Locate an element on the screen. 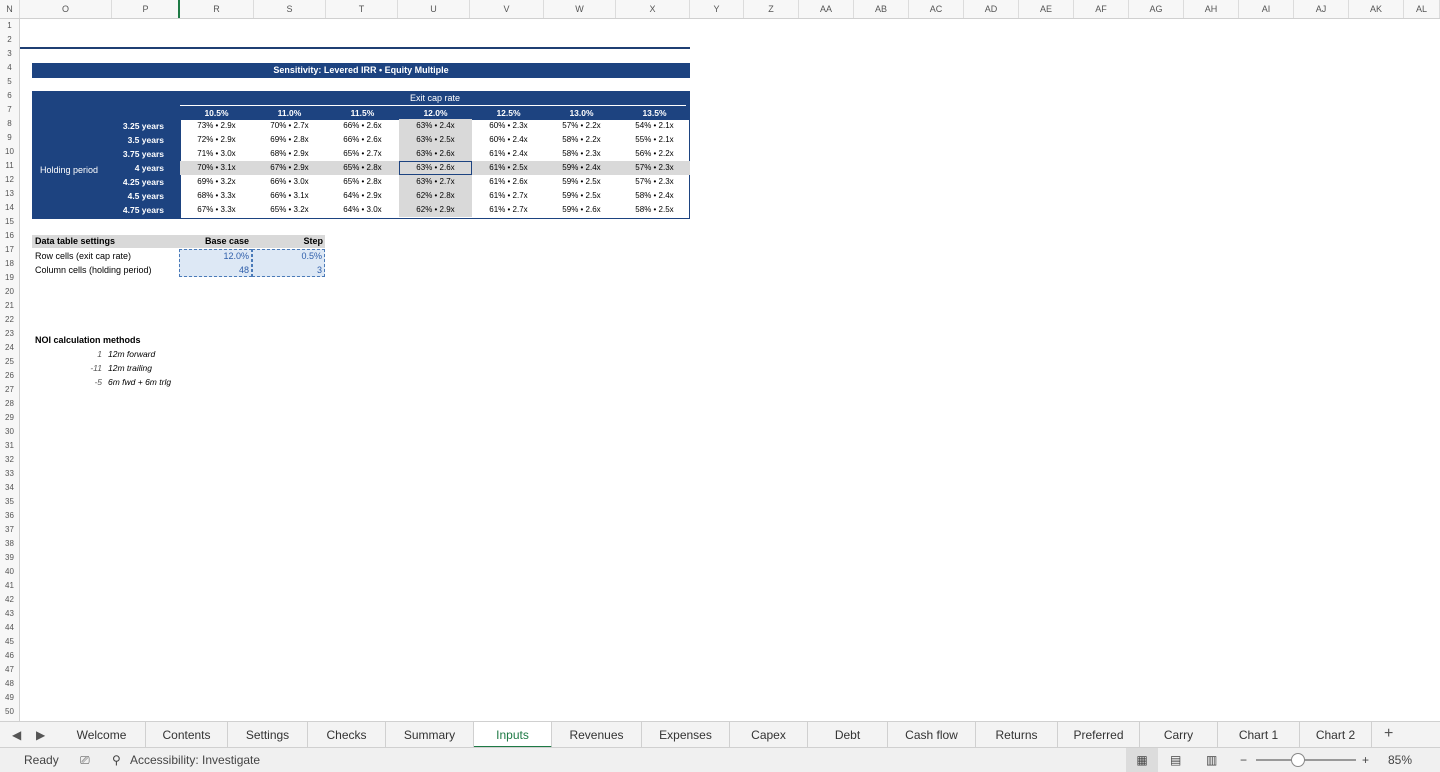 The width and height of the screenshot is (1440, 772). row-header-38: 38 is located at coordinates (9, 544).